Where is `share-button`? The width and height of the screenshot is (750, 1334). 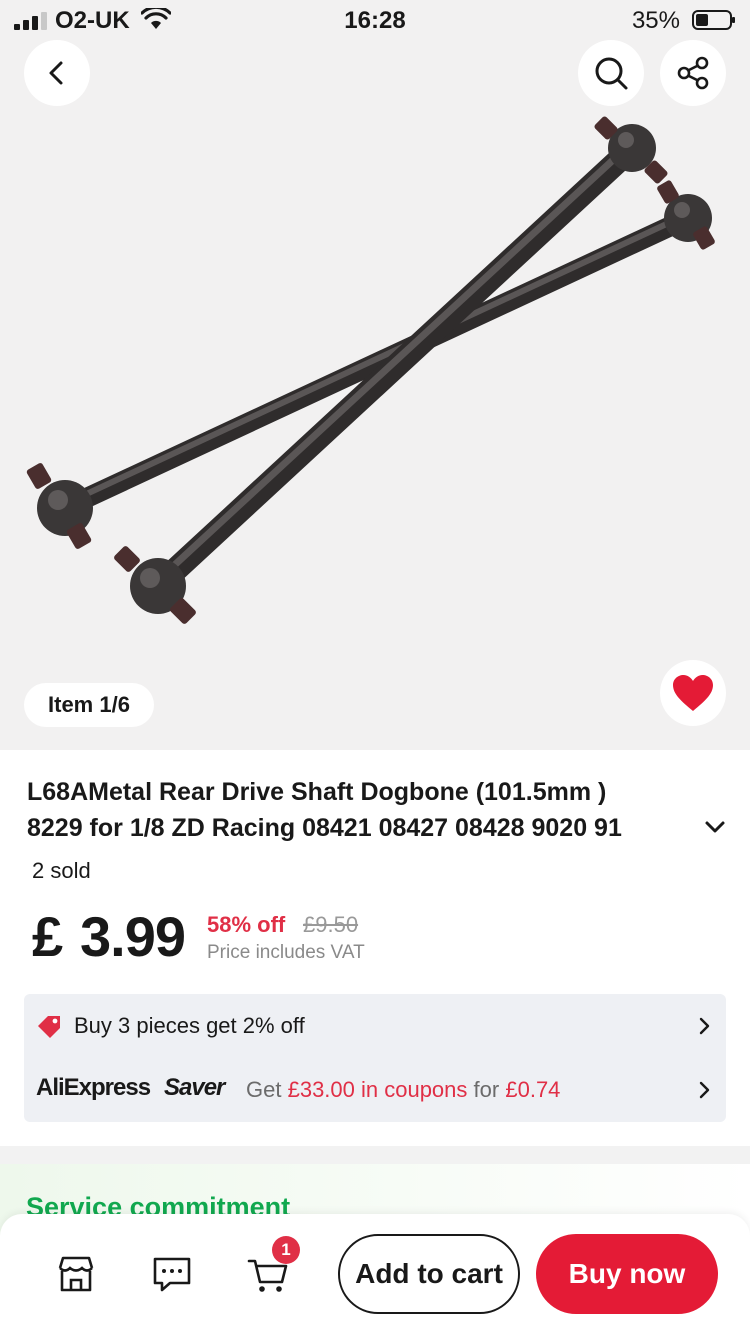
share-button is located at coordinates (693, 73).